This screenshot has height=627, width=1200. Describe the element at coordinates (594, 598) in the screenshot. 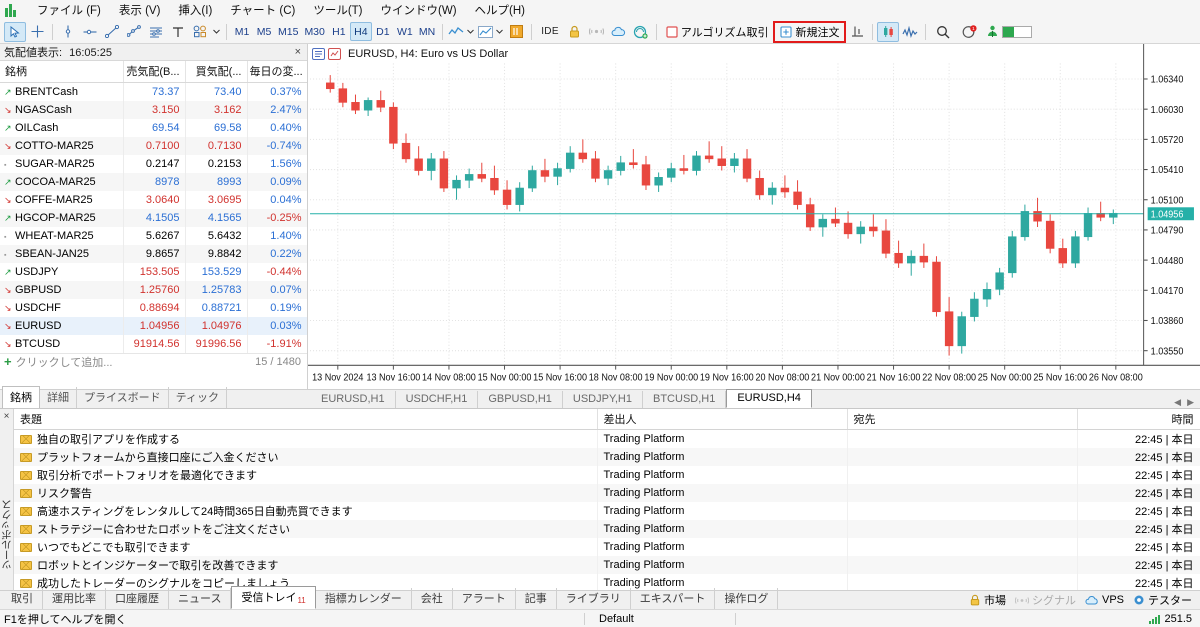

I see `bottom-tab-library: ライブラリ` at that location.